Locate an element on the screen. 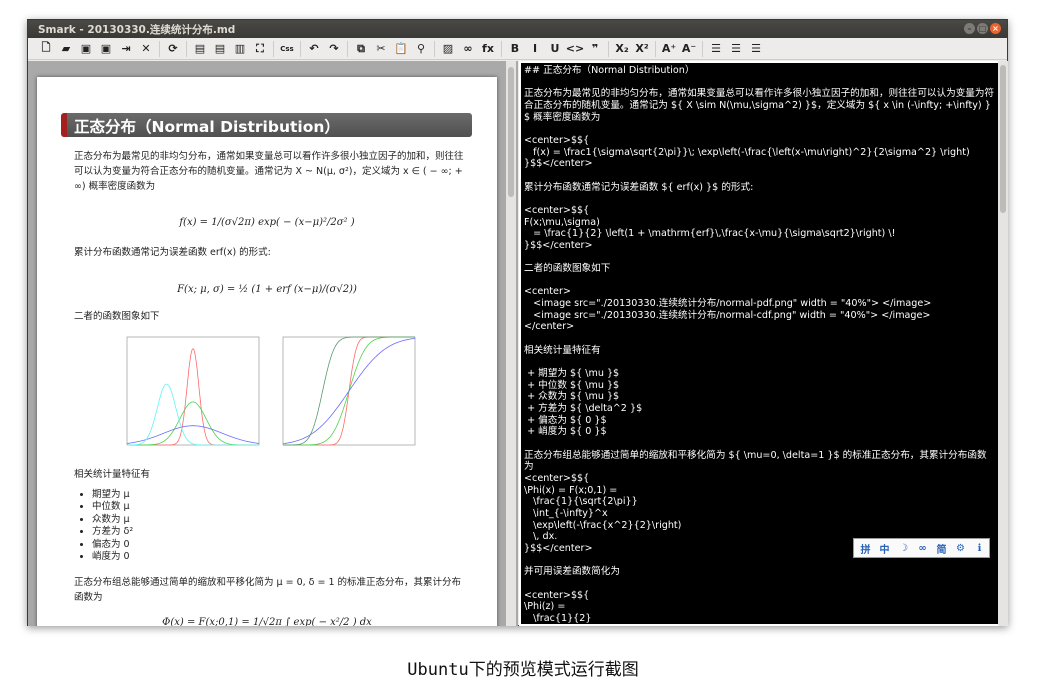 Image resolution: width=1046 pixels, height=688 pixels. editor-line: \Phi(x) = F(x;0,1) = is located at coordinates (571, 490).